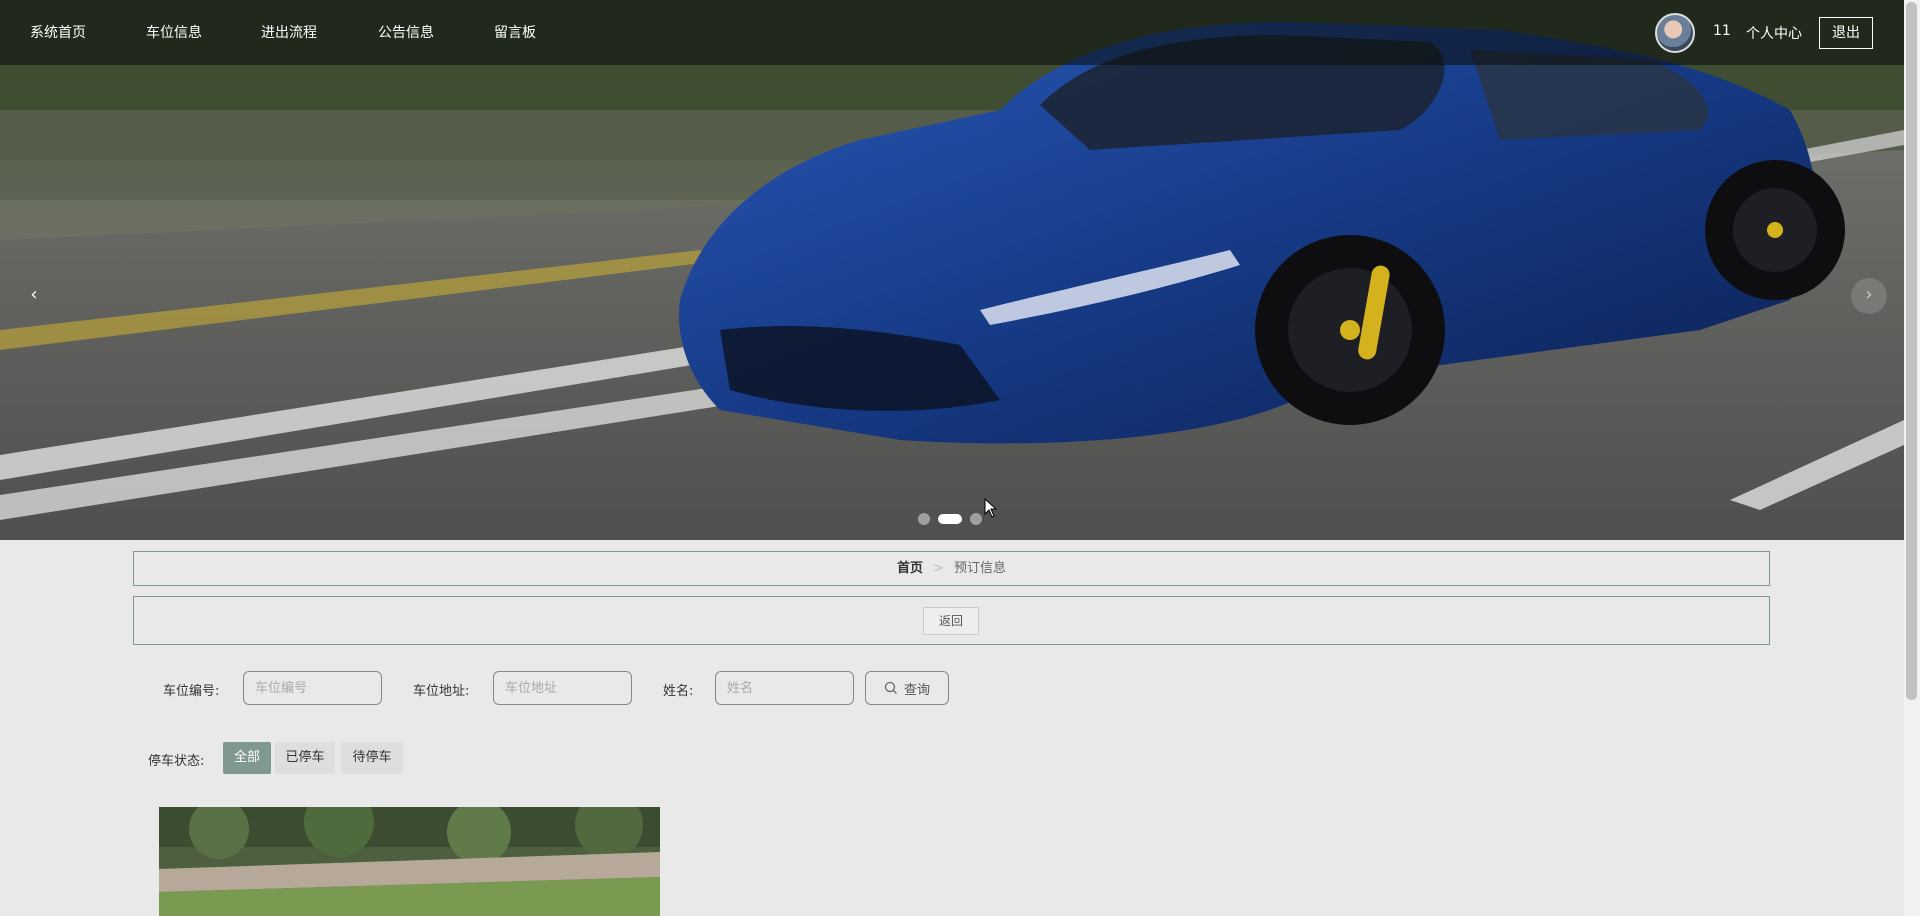  I want to click on mouse-cursor-icon, so click(991, 508).